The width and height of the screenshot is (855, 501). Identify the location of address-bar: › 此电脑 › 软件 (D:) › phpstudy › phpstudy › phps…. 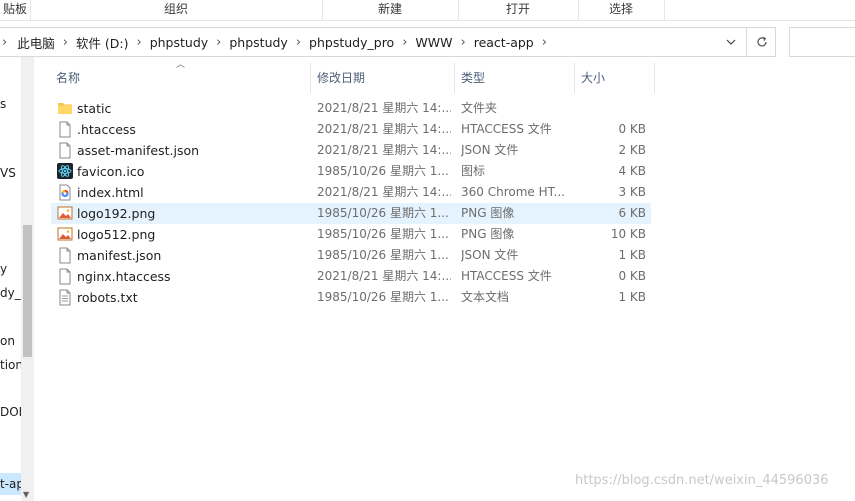
(388, 42).